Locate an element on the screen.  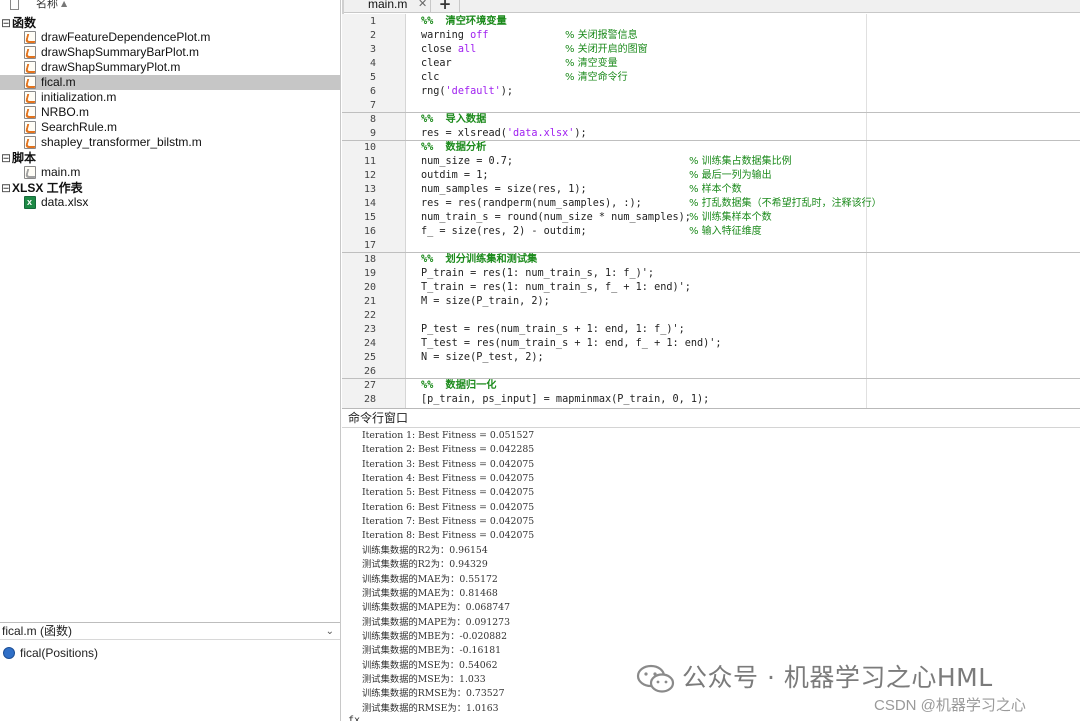
code-text: close all is located at coordinates (448, 50).